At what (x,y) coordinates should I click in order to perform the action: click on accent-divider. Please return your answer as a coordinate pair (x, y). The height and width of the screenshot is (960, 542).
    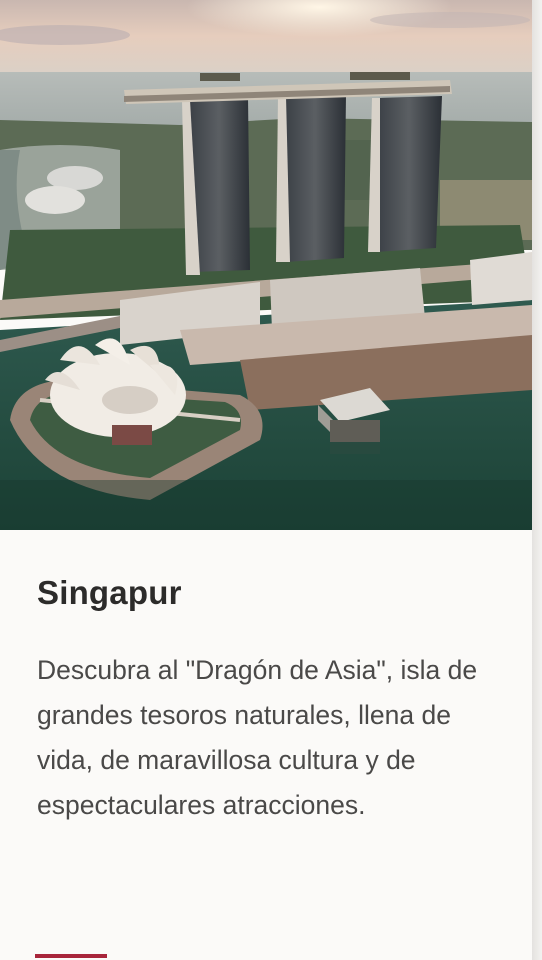
    Looking at the image, I should click on (71, 956).